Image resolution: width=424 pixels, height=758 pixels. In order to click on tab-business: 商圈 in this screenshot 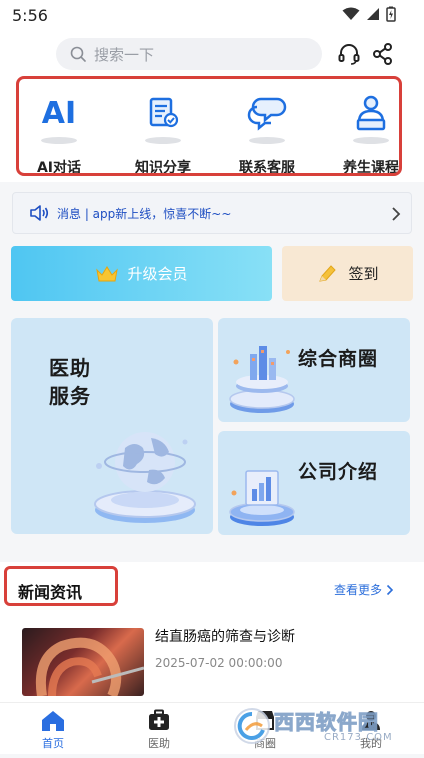, I will do `click(265, 729)`.